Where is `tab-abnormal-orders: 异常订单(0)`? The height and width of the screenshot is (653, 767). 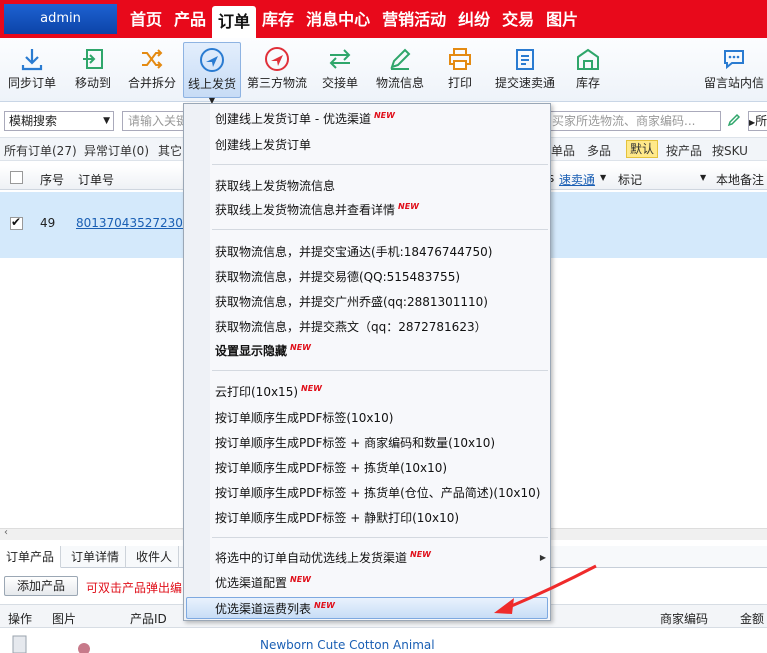 tab-abnormal-orders: 异常订单(0) is located at coordinates (116, 150).